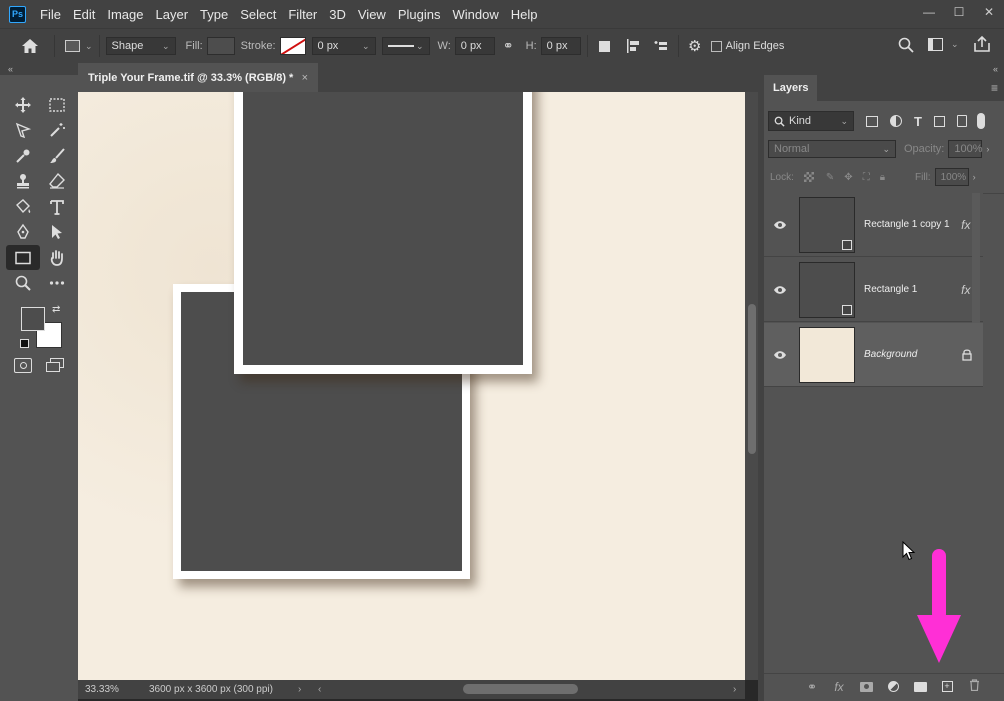 The image size is (1004, 701). Describe the element at coordinates (140, 46) in the screenshot. I see `shape-mode-select: Shape ⌄` at that location.